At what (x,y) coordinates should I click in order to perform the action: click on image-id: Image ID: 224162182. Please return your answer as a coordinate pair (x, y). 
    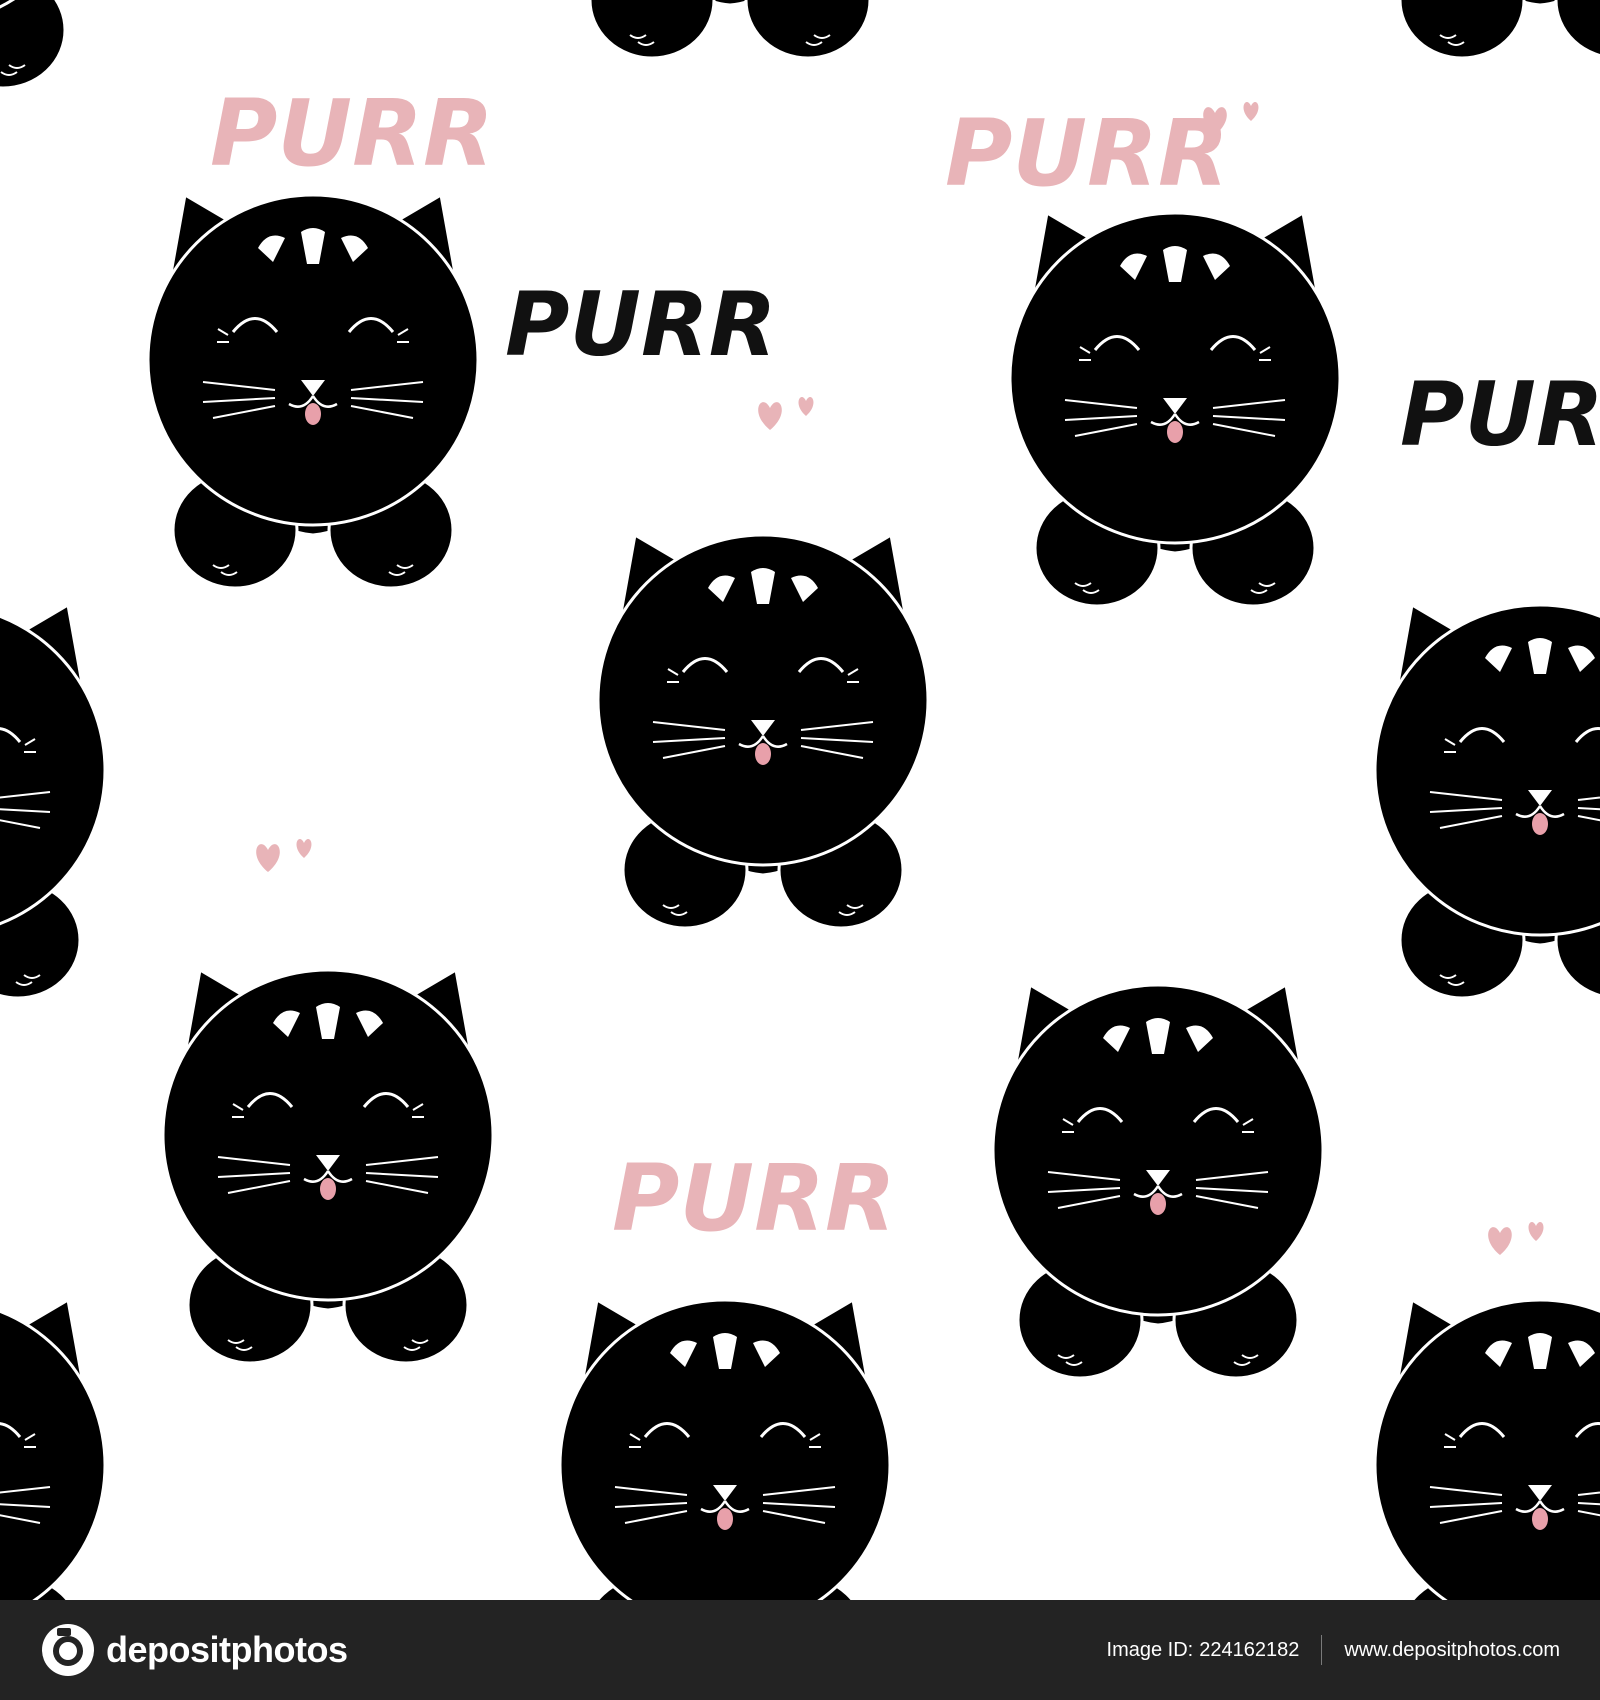
    Looking at the image, I should click on (1203, 1650).